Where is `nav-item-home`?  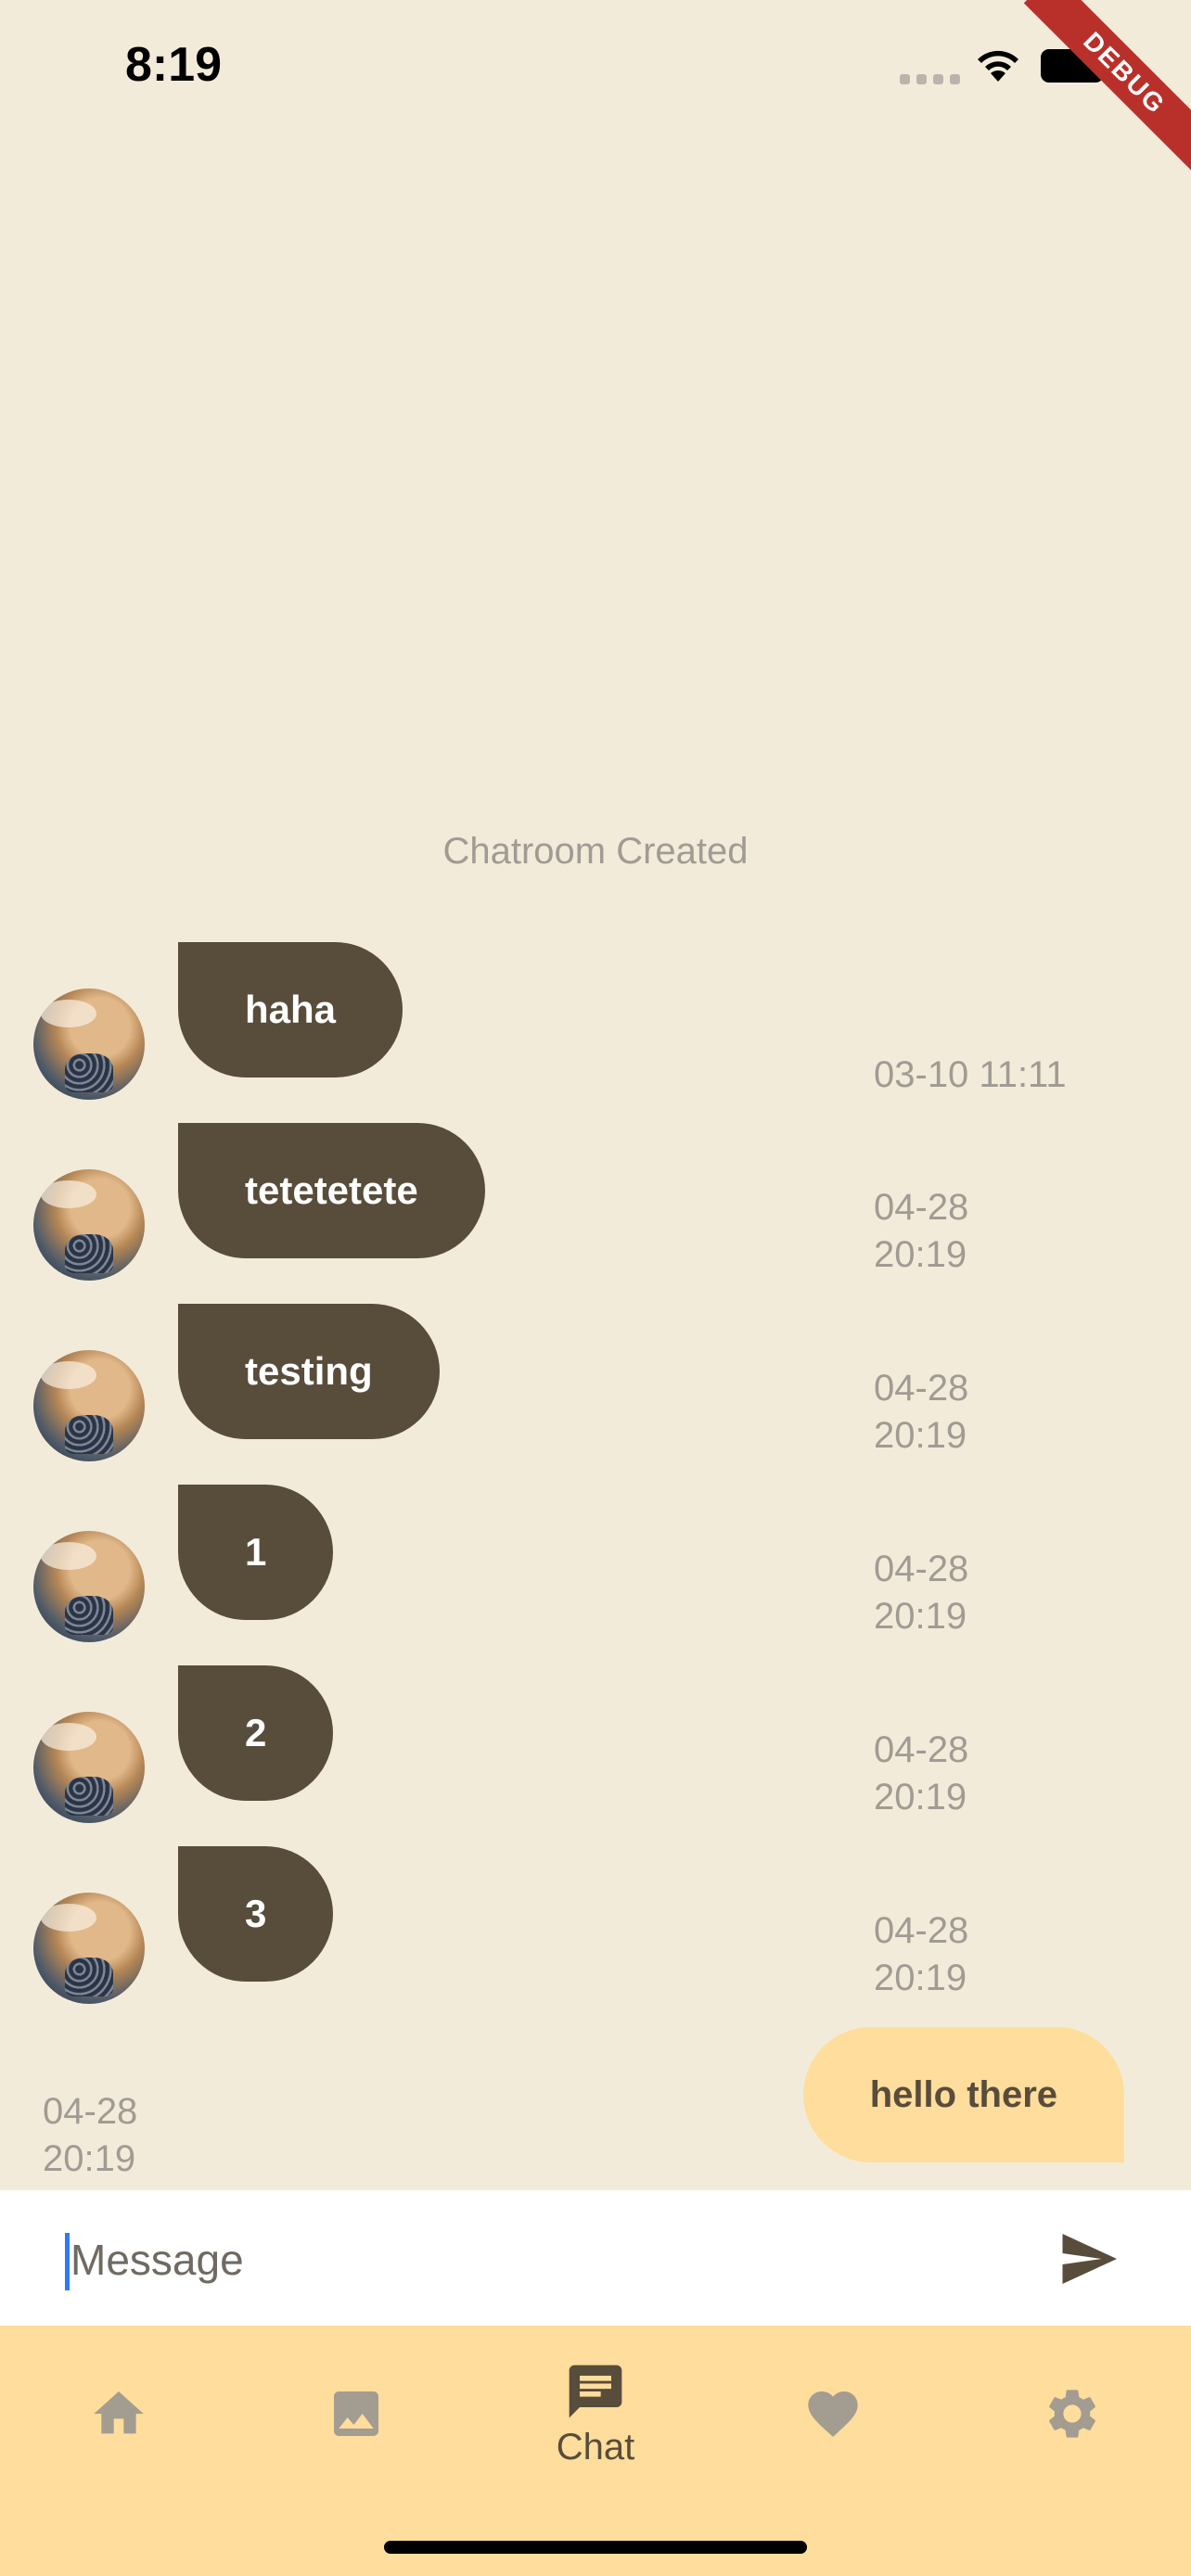 nav-item-home is located at coordinates (118, 2414).